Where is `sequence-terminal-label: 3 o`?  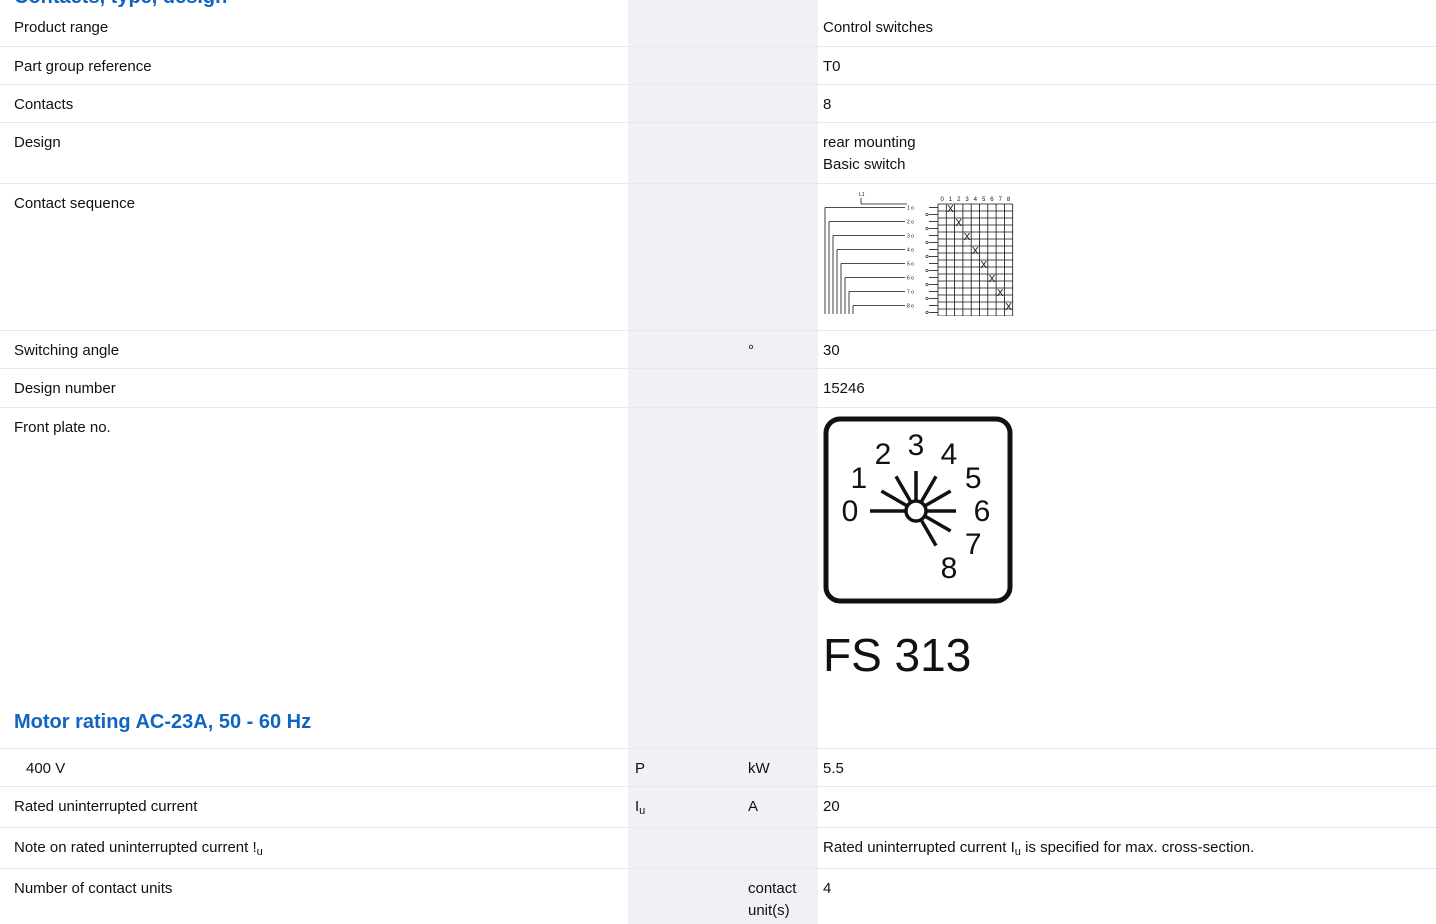 sequence-terminal-label: 3 o is located at coordinates (910, 237).